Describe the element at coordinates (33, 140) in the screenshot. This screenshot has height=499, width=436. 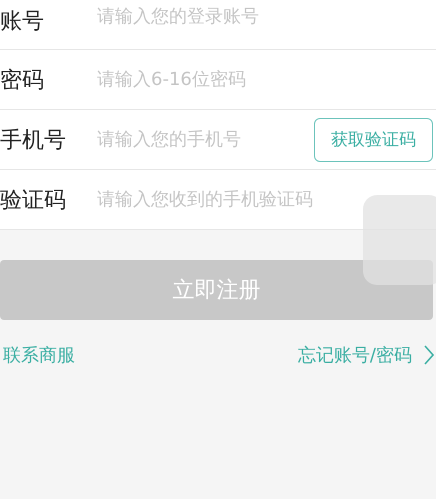
I see `field-label: 手机号` at that location.